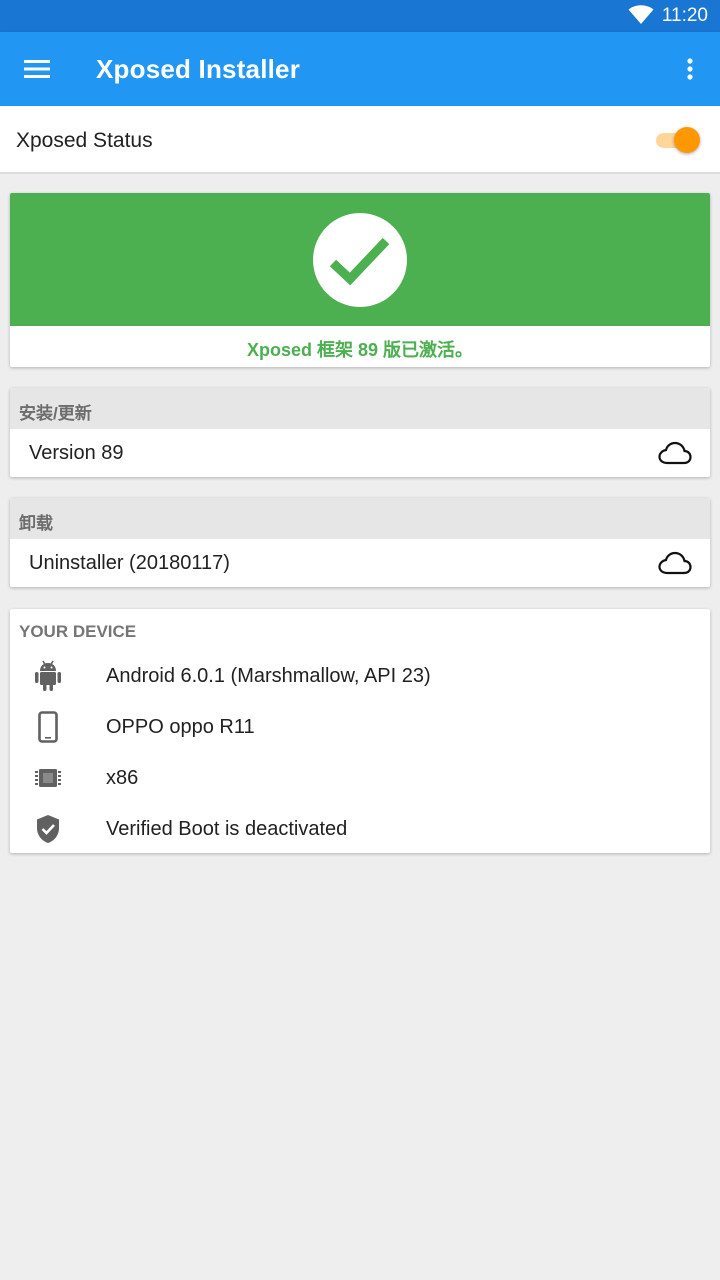 The width and height of the screenshot is (720, 1280). Describe the element at coordinates (48, 829) in the screenshot. I see `shield-check-icon` at that location.